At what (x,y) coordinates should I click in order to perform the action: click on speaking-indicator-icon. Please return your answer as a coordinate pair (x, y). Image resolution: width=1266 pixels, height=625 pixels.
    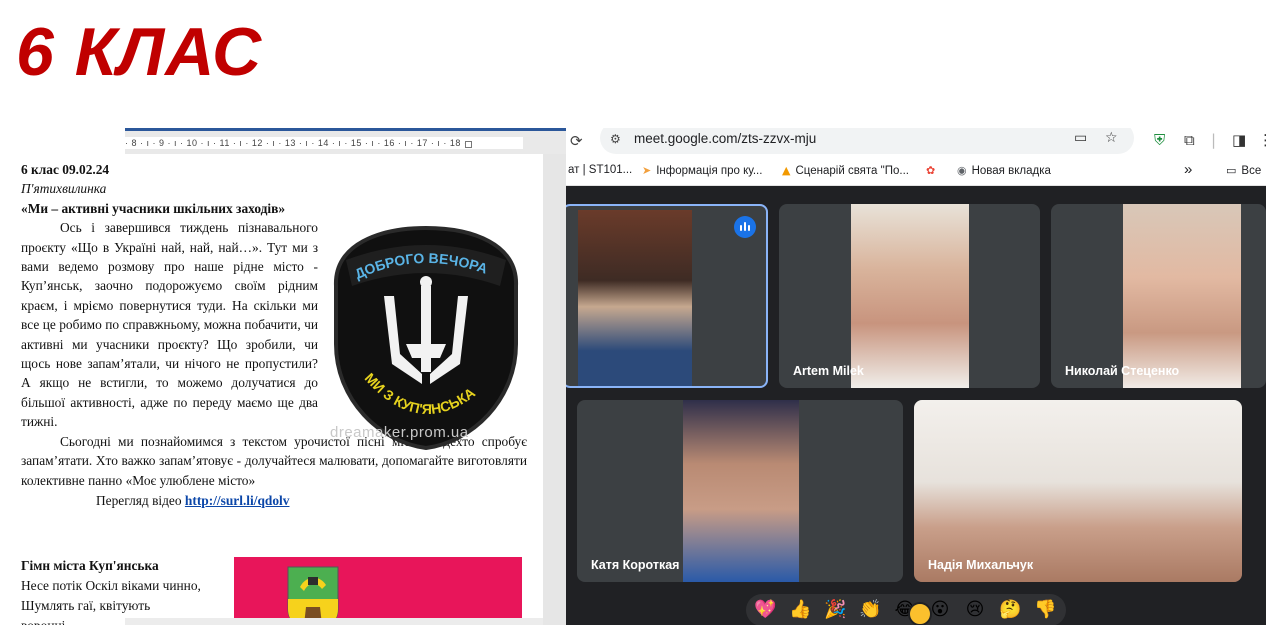
    Looking at the image, I should click on (745, 227).